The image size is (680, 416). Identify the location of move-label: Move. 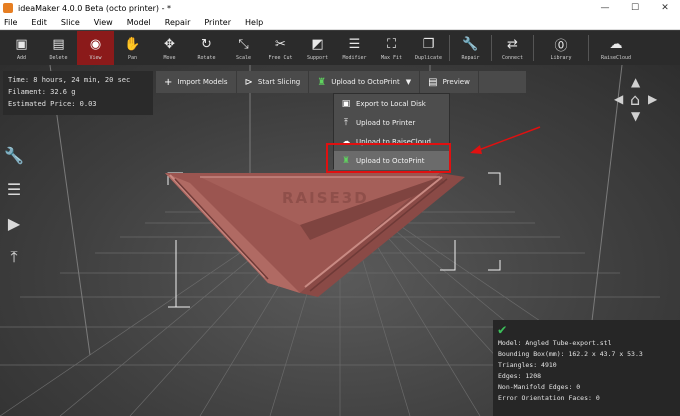
(169, 58).